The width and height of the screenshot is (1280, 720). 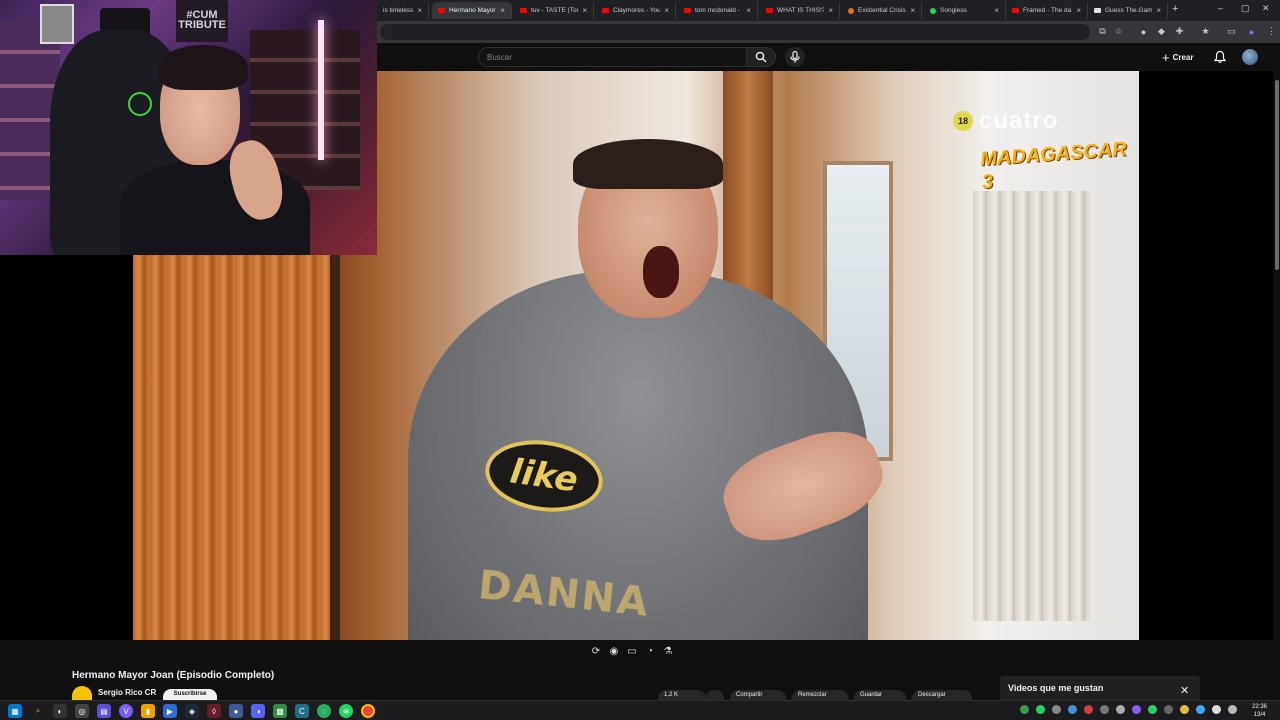 I want to click on share-button: Compartir, so click(x=758, y=695).